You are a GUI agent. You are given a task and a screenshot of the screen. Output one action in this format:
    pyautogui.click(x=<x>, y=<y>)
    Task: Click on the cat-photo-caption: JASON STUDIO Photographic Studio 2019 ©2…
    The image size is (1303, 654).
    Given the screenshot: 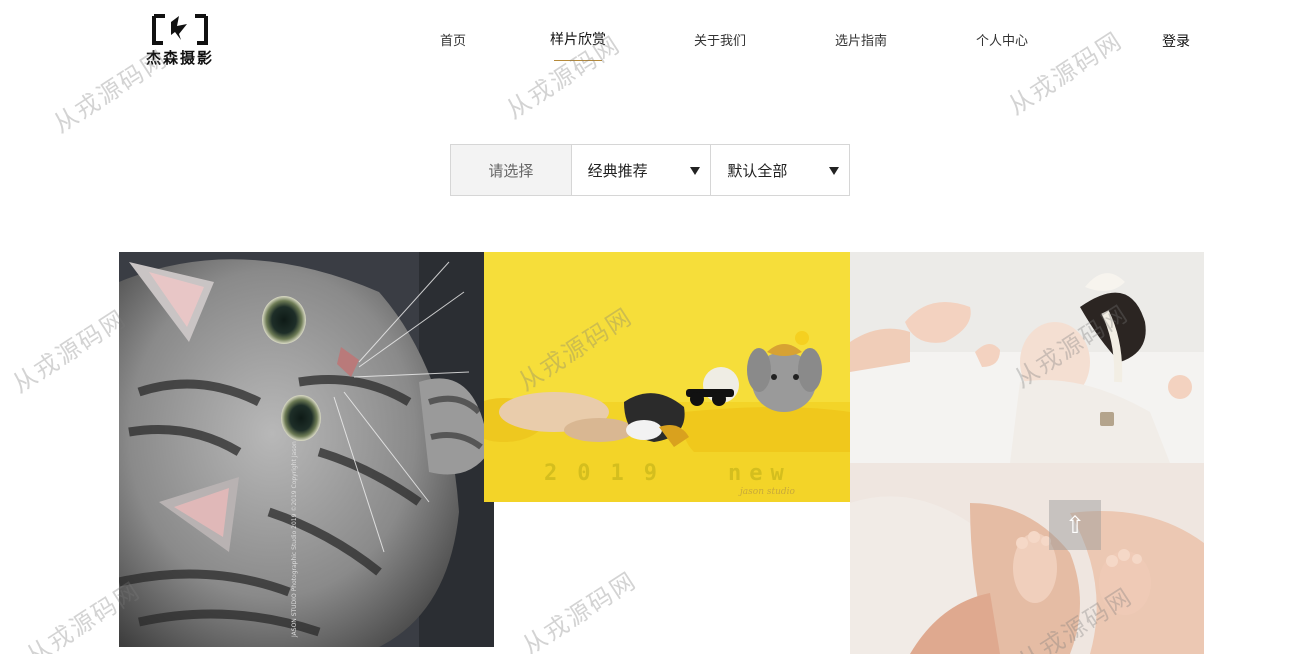 What is the action you would take?
    pyautogui.click(x=294, y=539)
    